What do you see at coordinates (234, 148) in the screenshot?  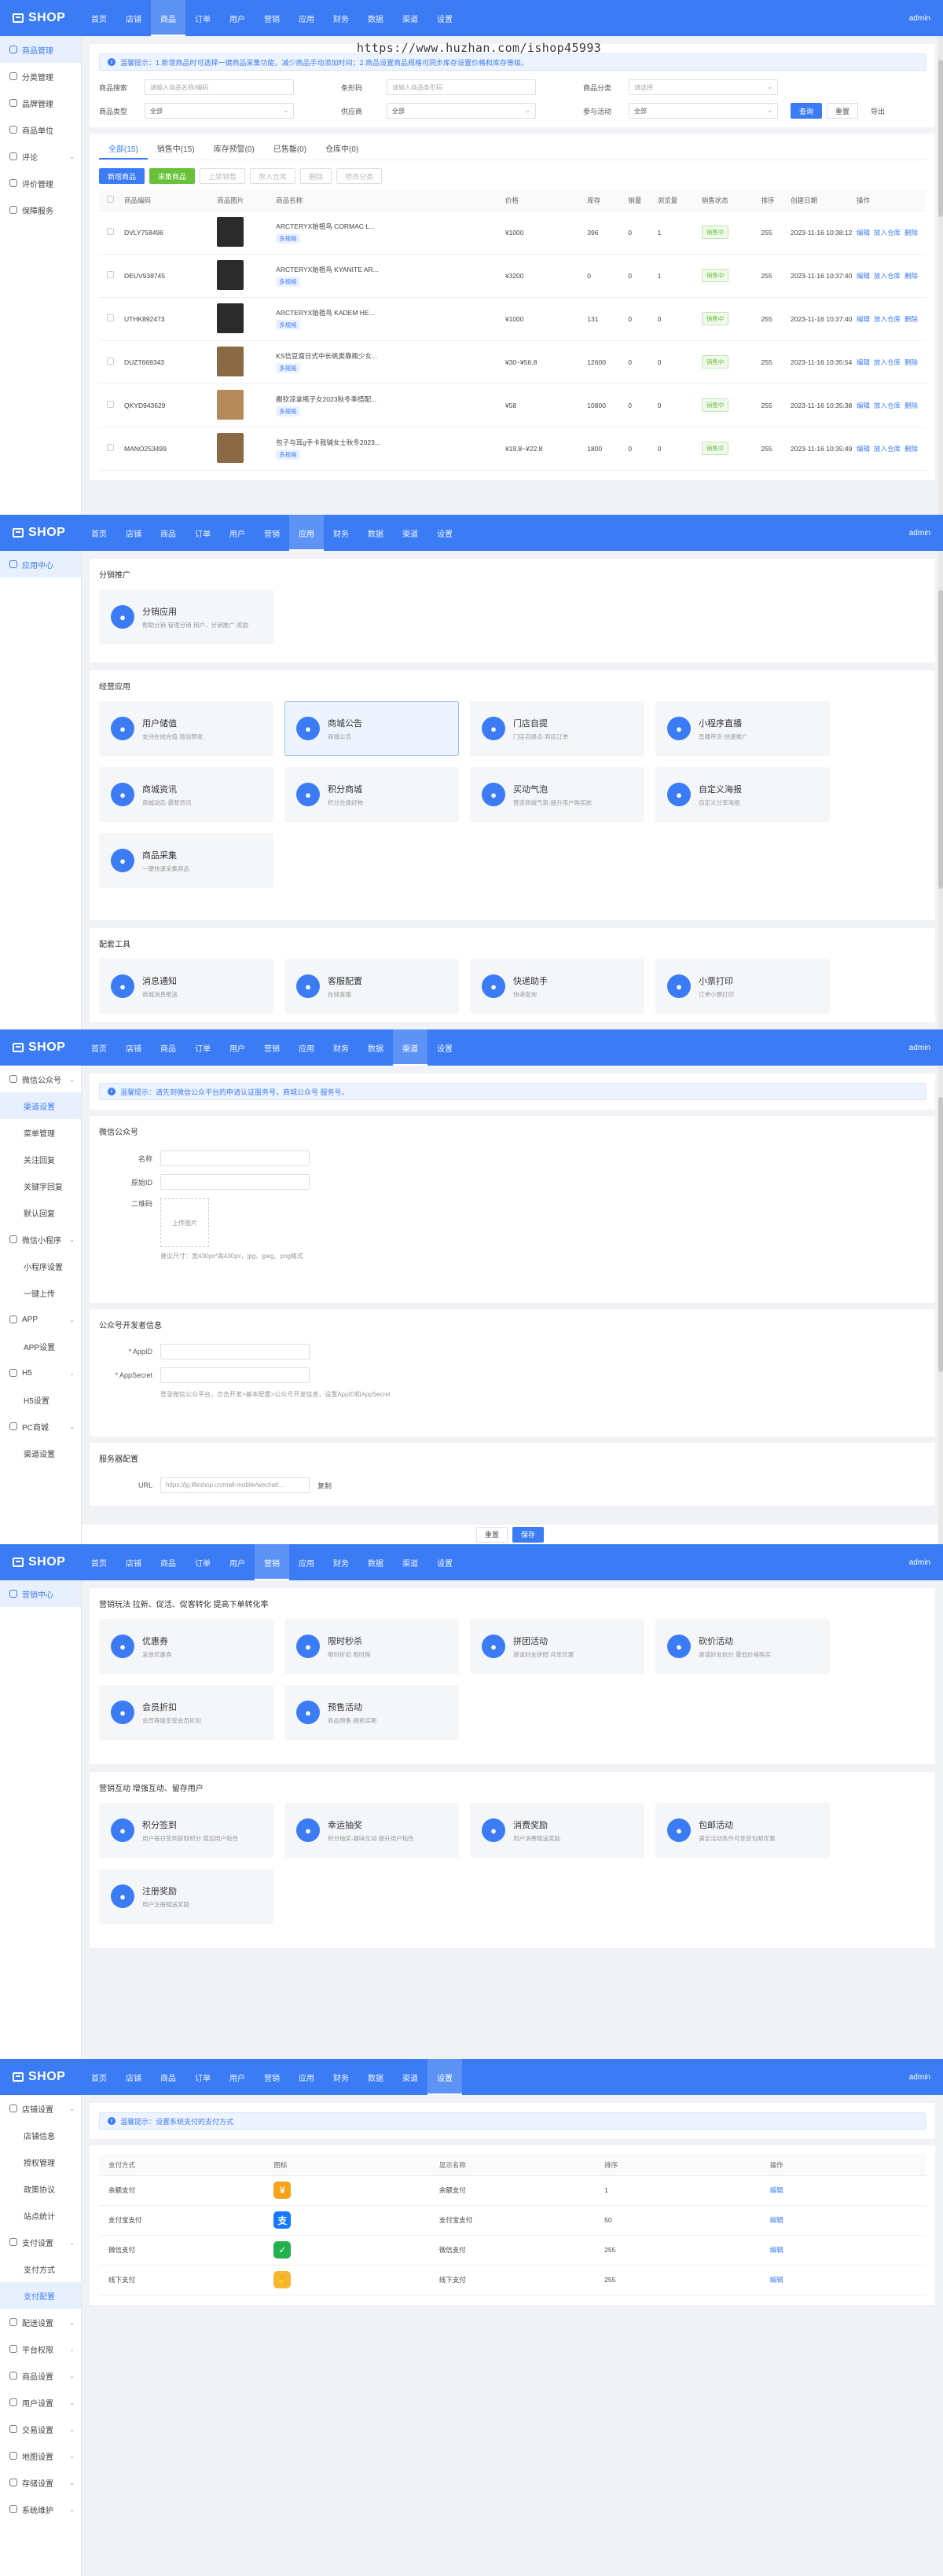 I see `tab-2: 库存预警(0)` at bounding box center [234, 148].